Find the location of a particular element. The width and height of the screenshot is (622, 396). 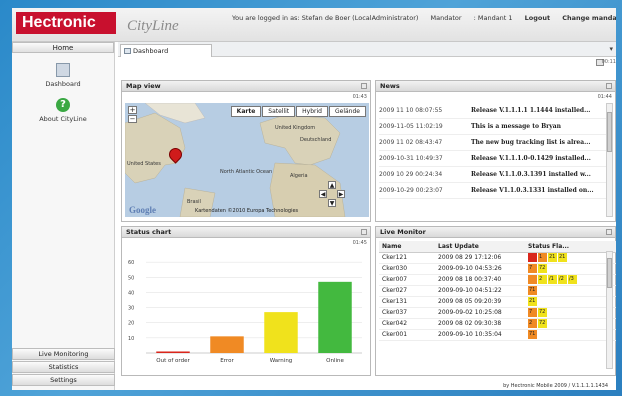

sidebar-live-monitoring: Live Monitoring is located at coordinates (63, 354).